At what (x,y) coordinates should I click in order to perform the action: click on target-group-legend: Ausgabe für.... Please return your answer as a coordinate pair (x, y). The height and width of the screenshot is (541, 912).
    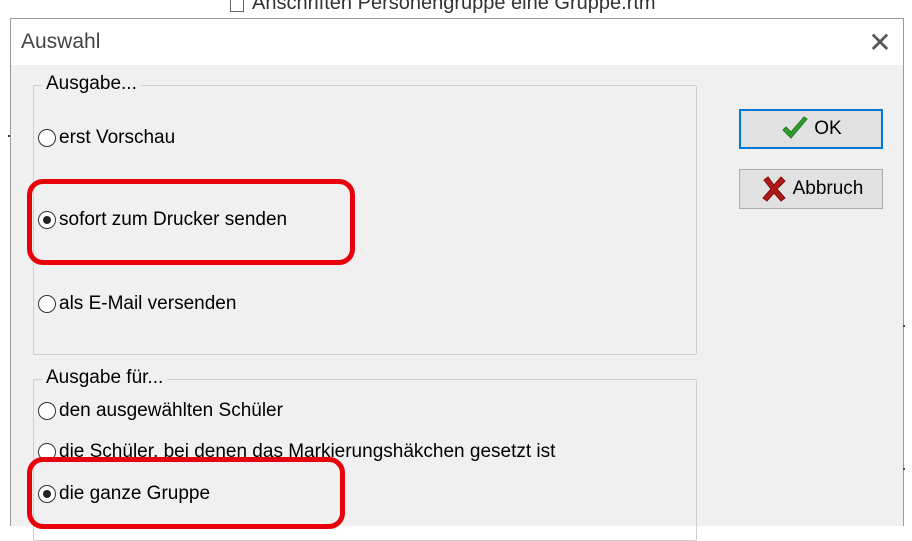
    Looking at the image, I should click on (105, 378).